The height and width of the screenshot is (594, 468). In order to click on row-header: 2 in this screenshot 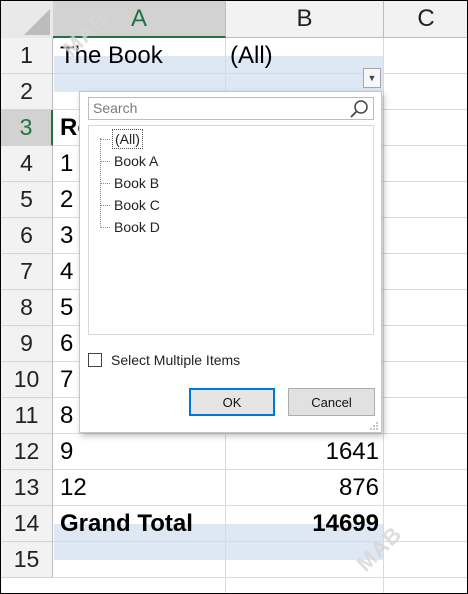, I will do `click(27, 92)`.